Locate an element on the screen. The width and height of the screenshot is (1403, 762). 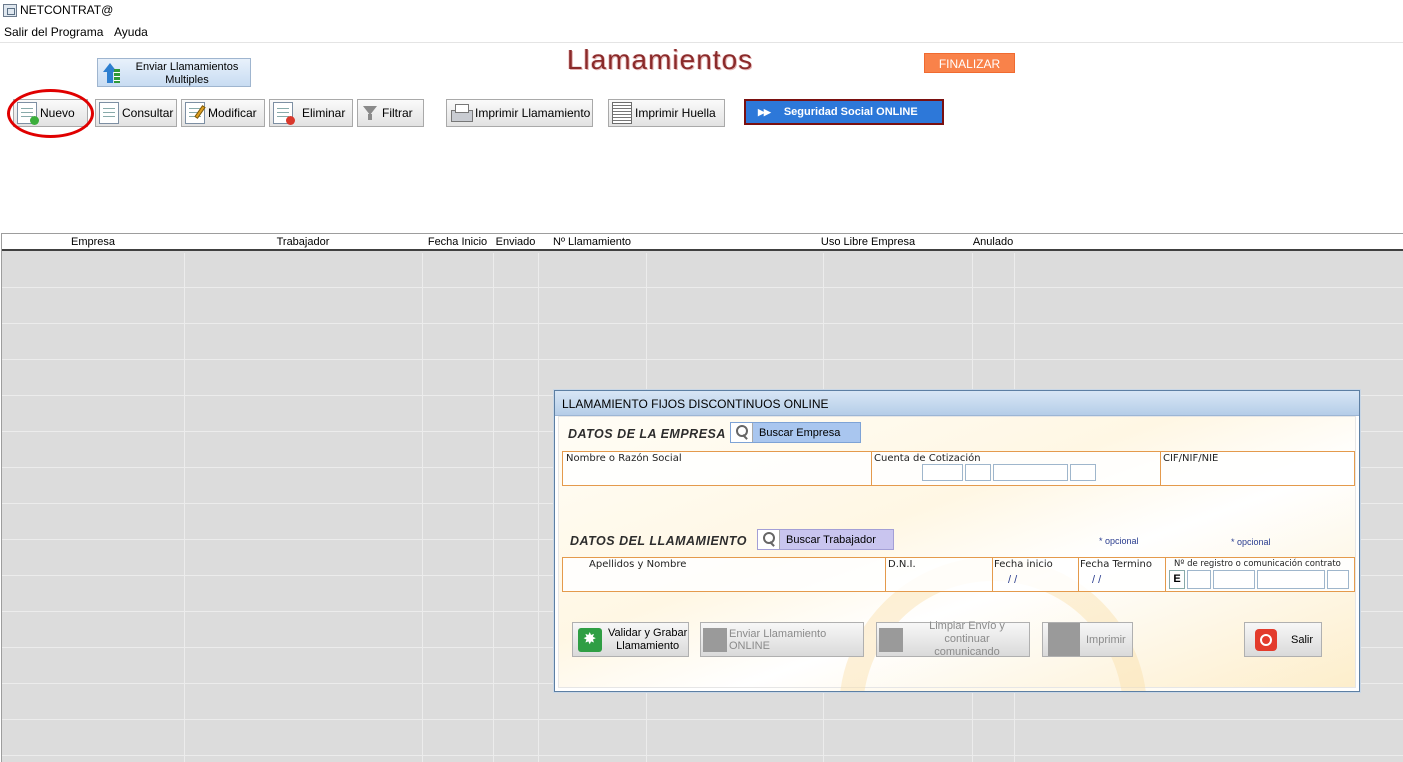
nombre-razon-social-label: Nombre o Razón Social is located at coordinates (624, 458).